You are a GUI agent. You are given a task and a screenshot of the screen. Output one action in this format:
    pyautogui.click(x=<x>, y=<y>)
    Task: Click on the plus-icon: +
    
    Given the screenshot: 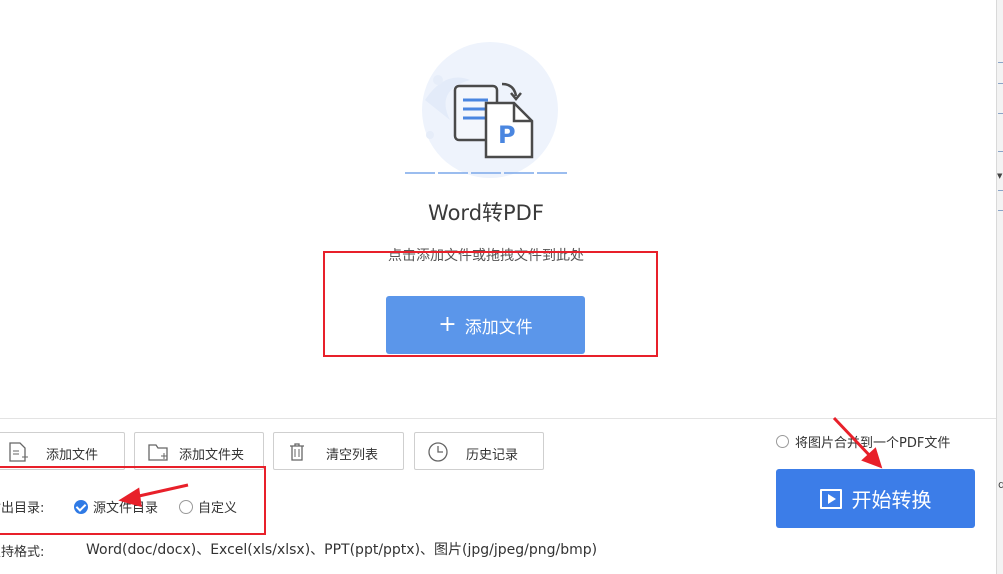 What is the action you would take?
    pyautogui.click(x=447, y=324)
    